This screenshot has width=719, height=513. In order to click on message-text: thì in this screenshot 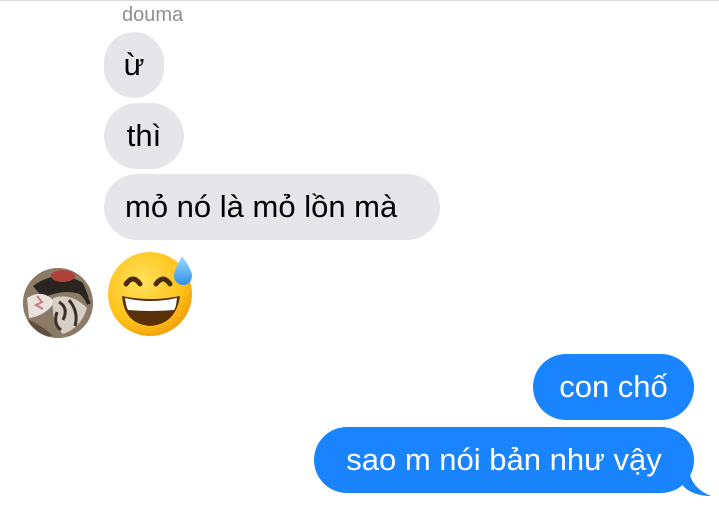, I will do `click(144, 135)`.